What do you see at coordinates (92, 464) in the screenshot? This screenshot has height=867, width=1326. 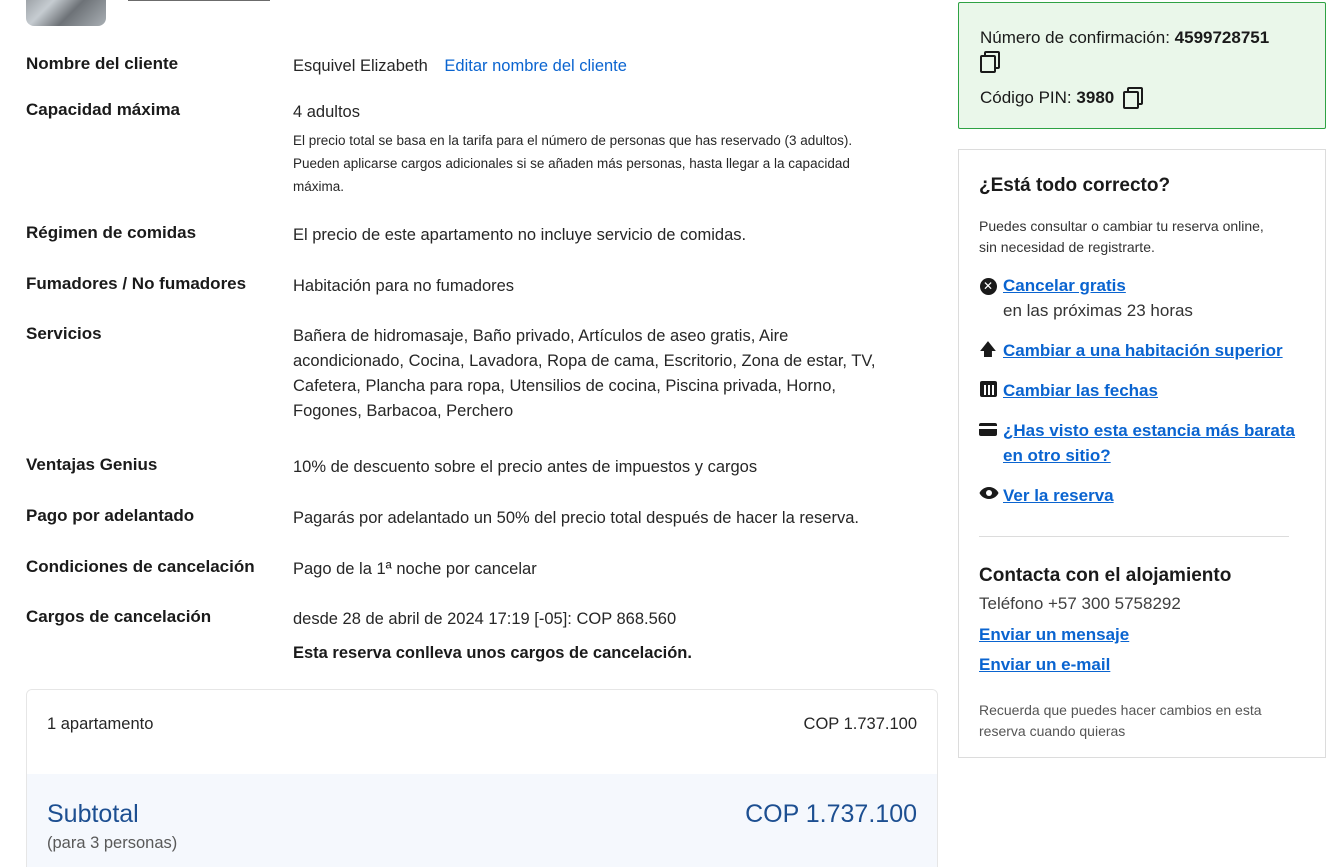 I see `genius-label: Ventajas Genius` at bounding box center [92, 464].